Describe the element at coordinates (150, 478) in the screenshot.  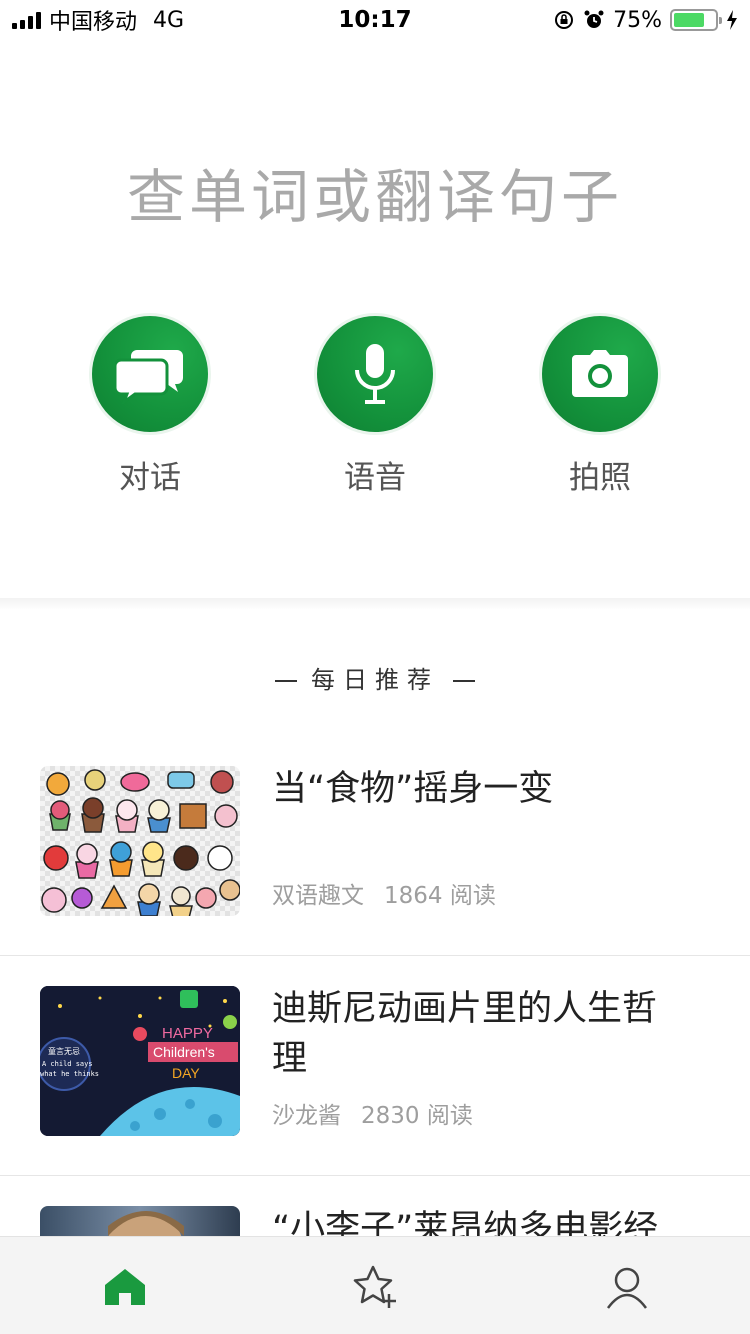
I see `conversation-label: 对话` at that location.